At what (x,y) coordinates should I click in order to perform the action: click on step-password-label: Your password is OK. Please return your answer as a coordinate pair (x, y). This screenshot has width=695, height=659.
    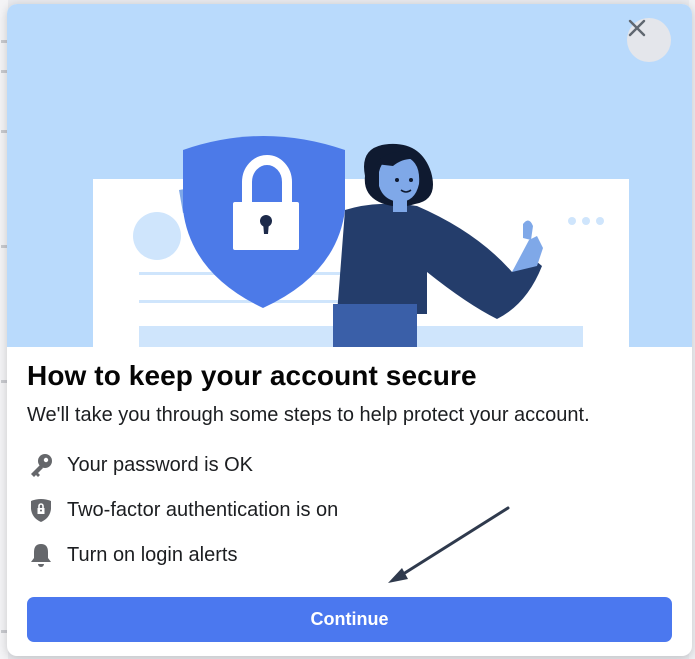
    Looking at the image, I should click on (160, 464).